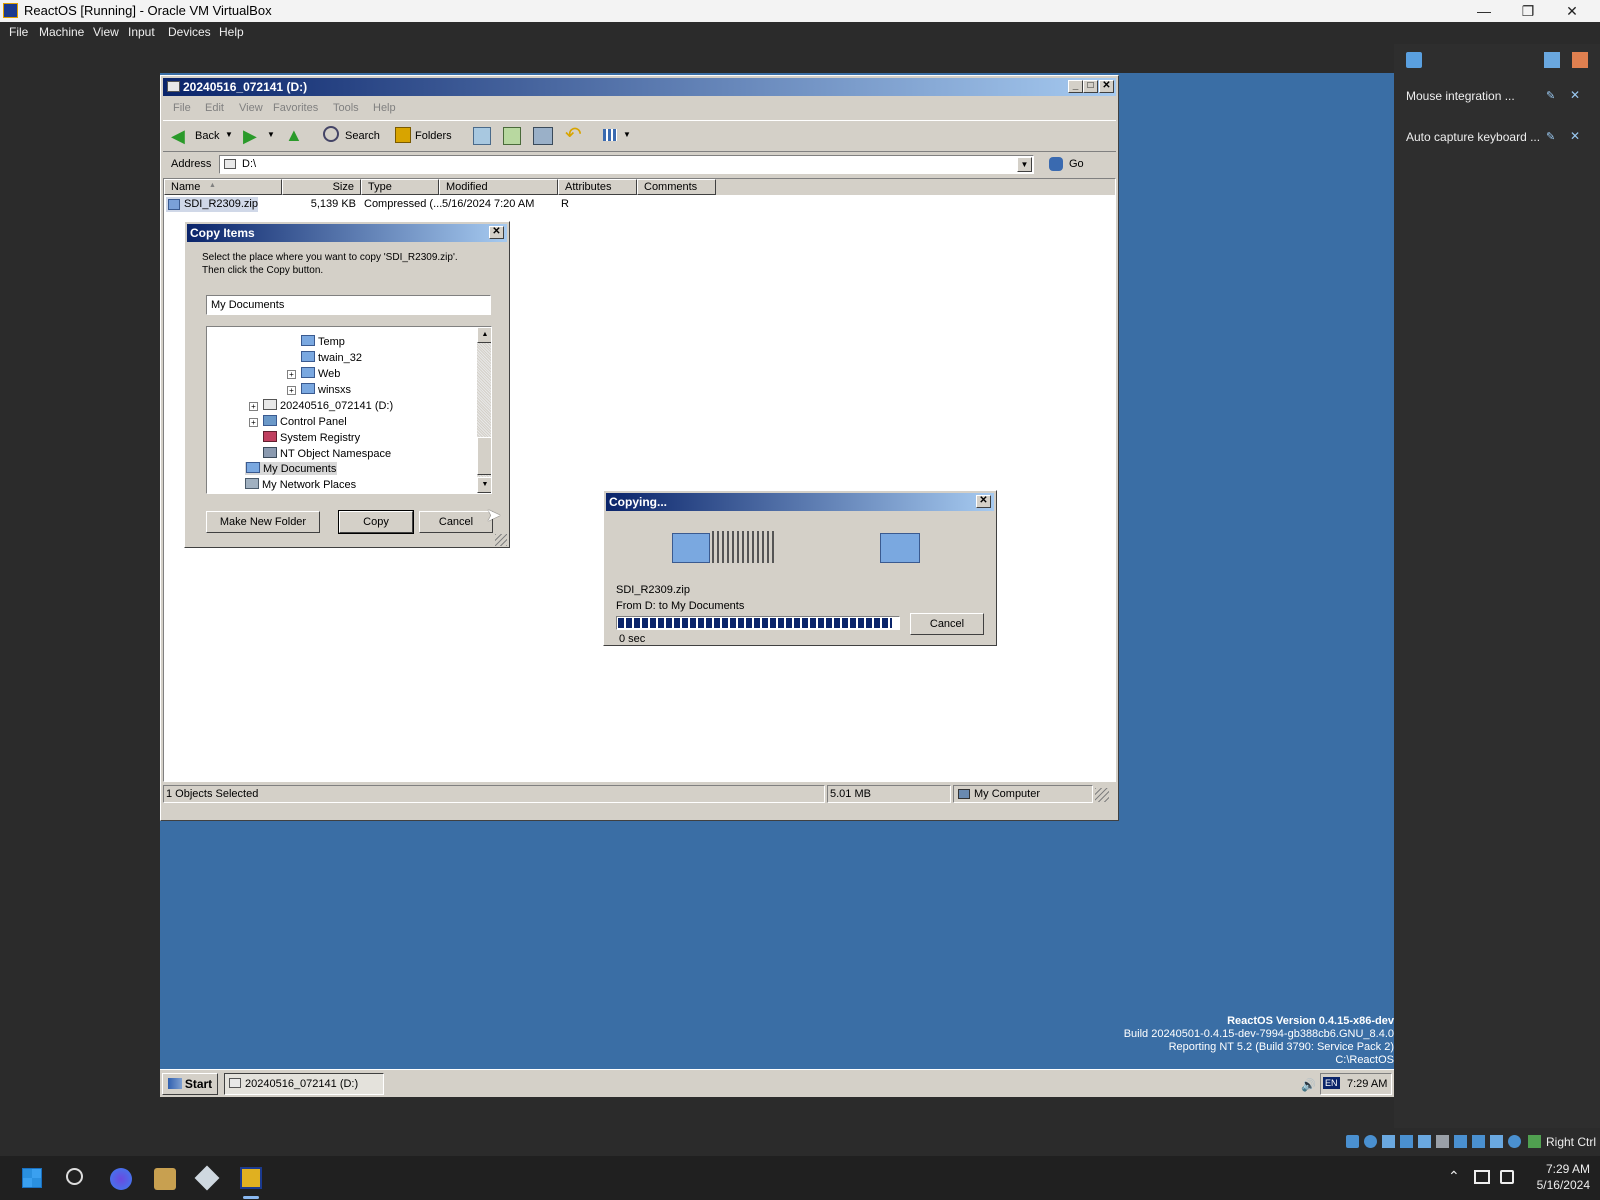  What do you see at coordinates (376, 522) in the screenshot?
I see `copy-button: Copy` at bounding box center [376, 522].